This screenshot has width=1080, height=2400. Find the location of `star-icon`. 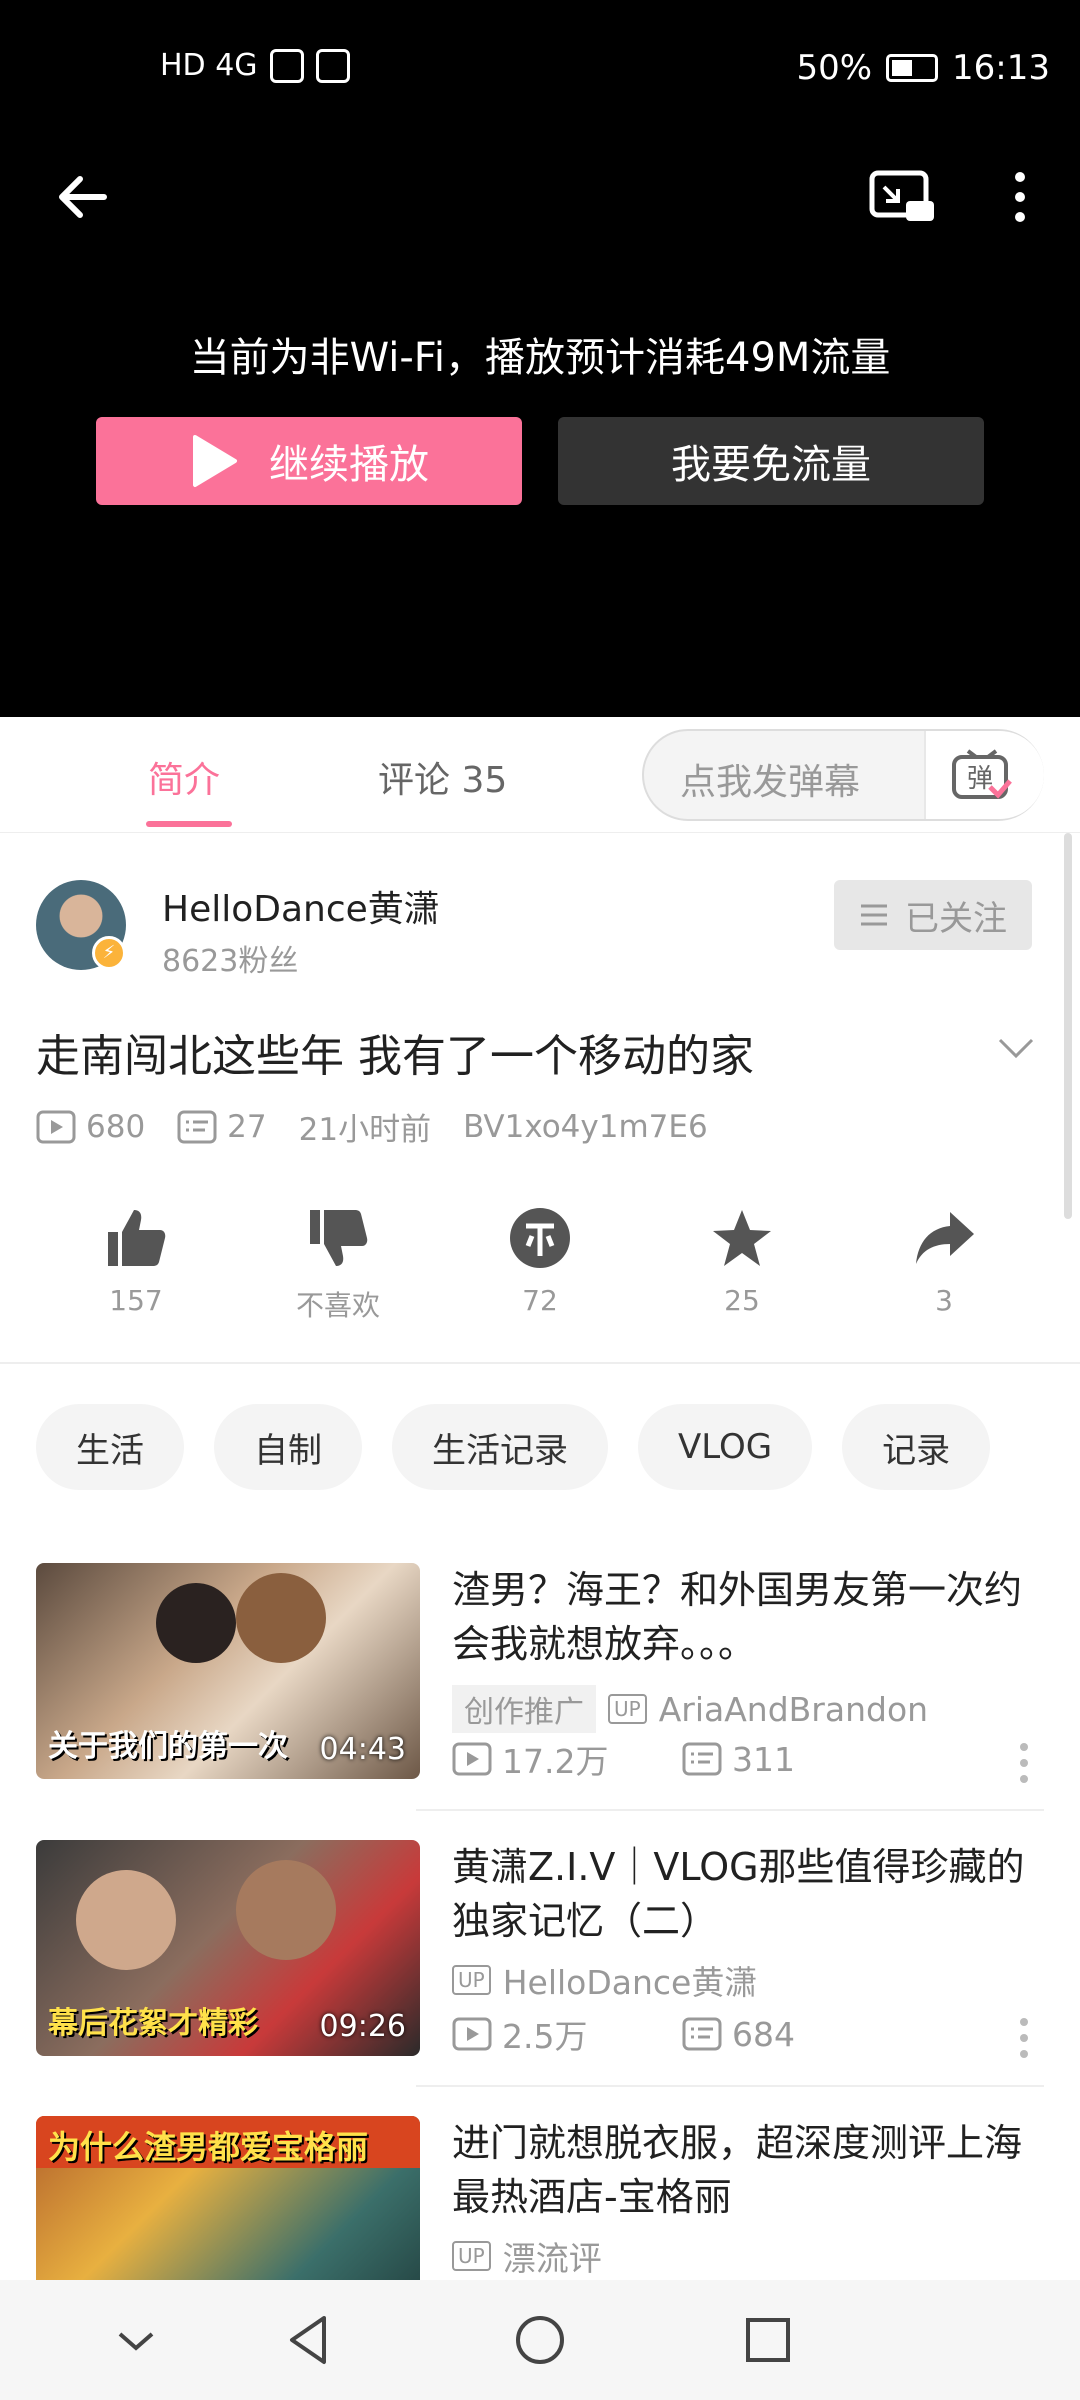

star-icon is located at coordinates (742, 1238).